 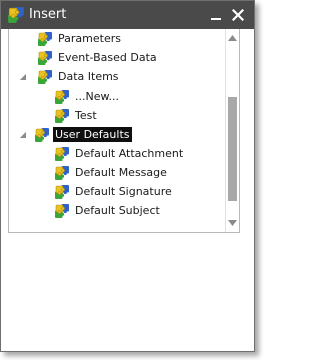 I want to click on tree-item-label: User Defaults, so click(x=92, y=134).